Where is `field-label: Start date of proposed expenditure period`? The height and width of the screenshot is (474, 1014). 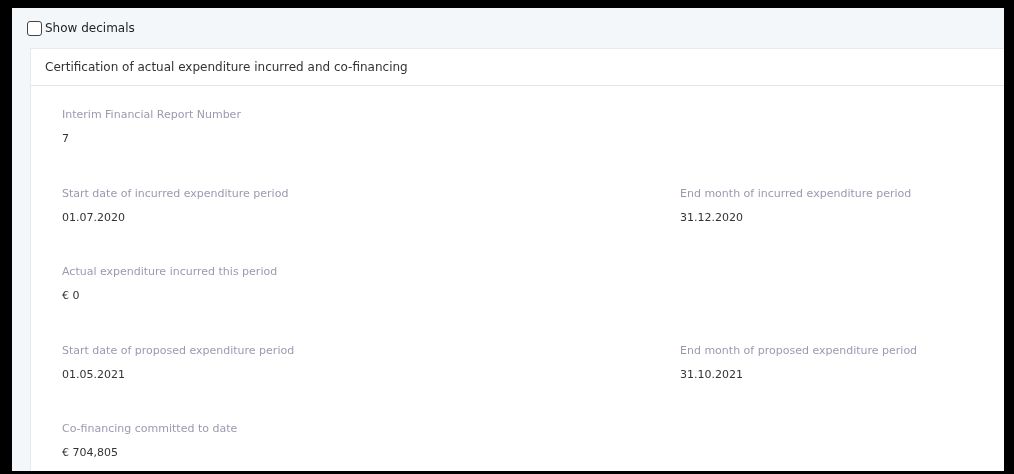 field-label: Start date of proposed expenditure period is located at coordinates (178, 350).